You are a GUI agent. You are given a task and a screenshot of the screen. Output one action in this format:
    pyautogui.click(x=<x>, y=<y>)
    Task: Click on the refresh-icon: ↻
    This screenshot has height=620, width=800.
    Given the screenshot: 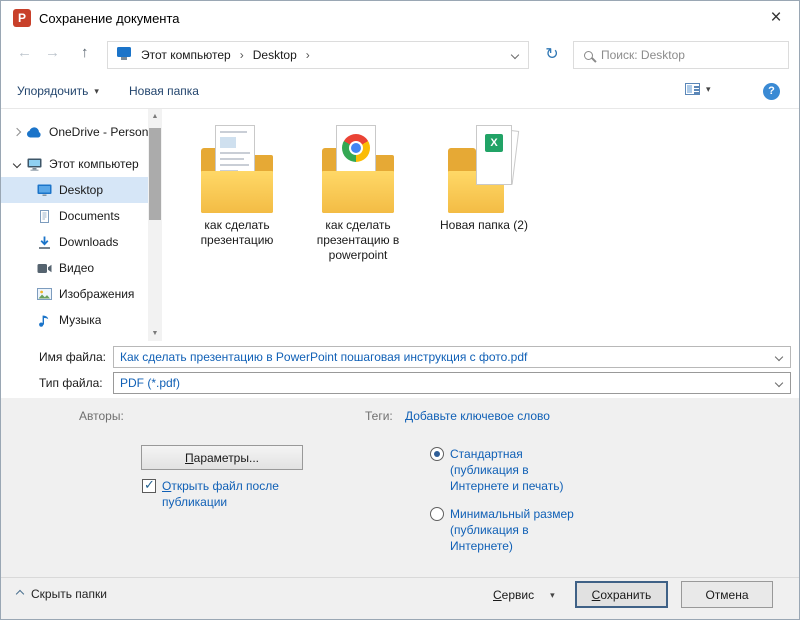 What is the action you would take?
    pyautogui.click(x=552, y=55)
    